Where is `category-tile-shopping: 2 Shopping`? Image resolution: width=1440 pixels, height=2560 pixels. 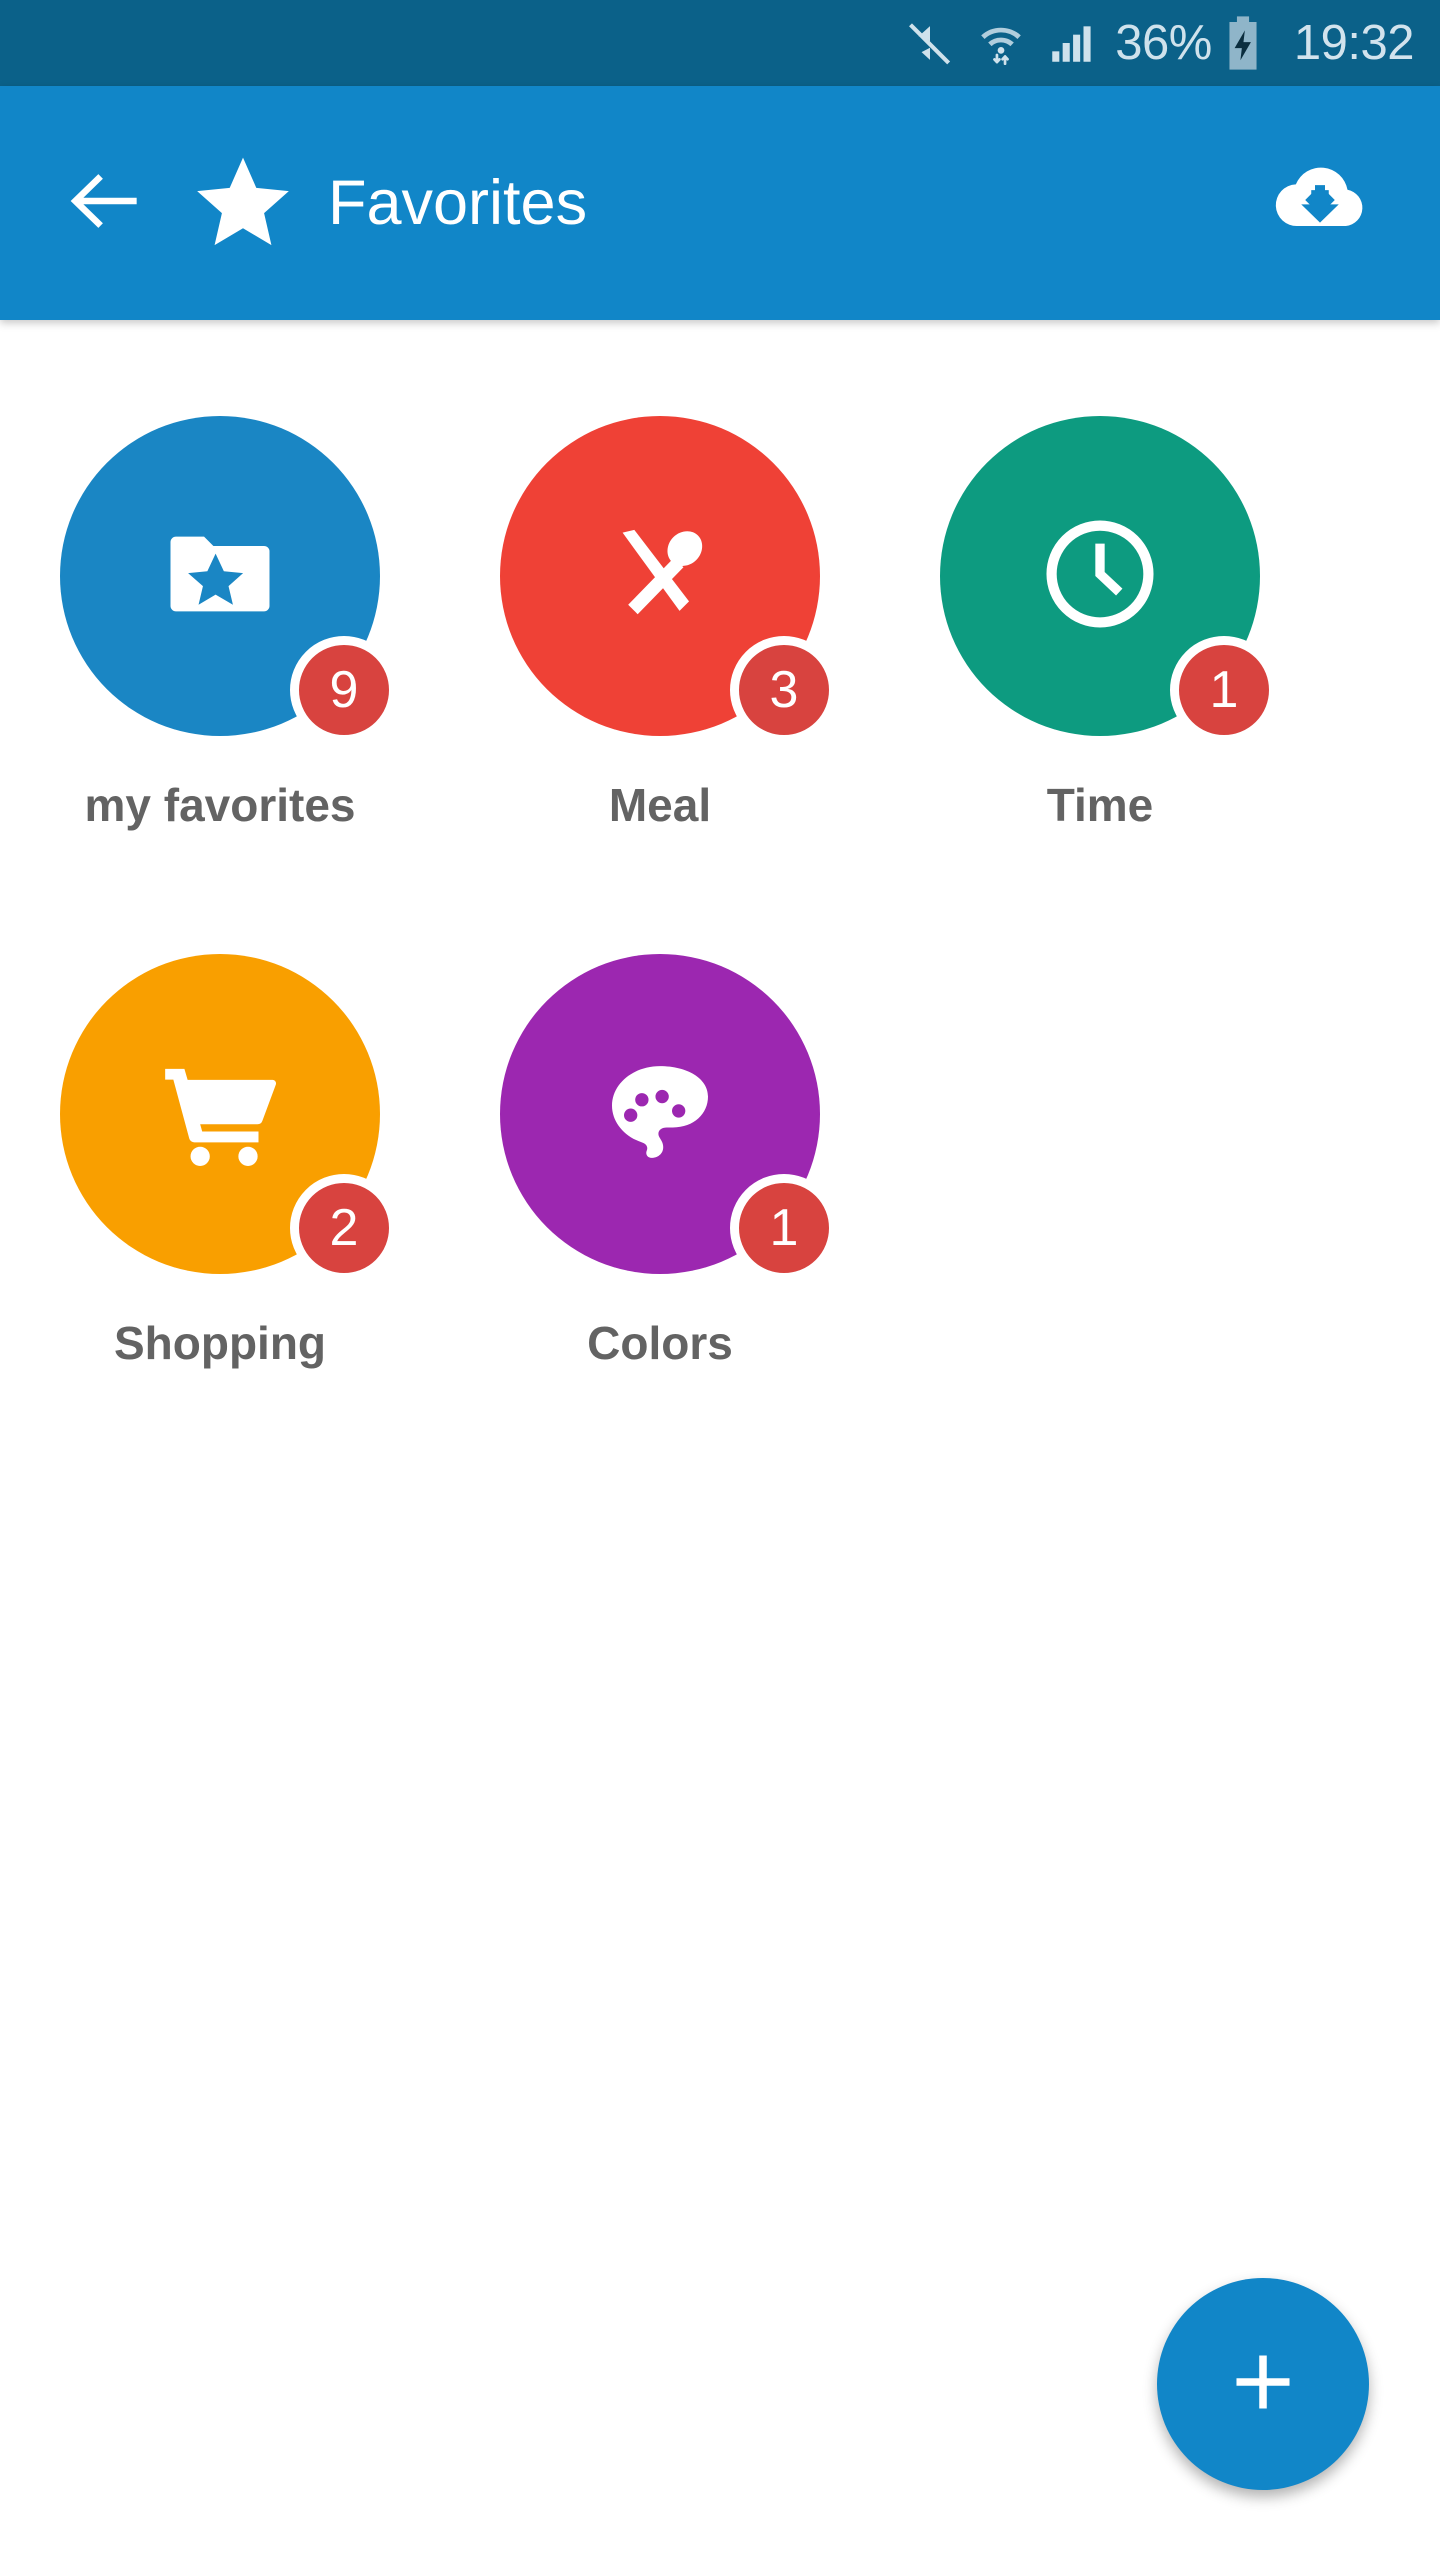 category-tile-shopping: 2 Shopping is located at coordinates (220, 1223).